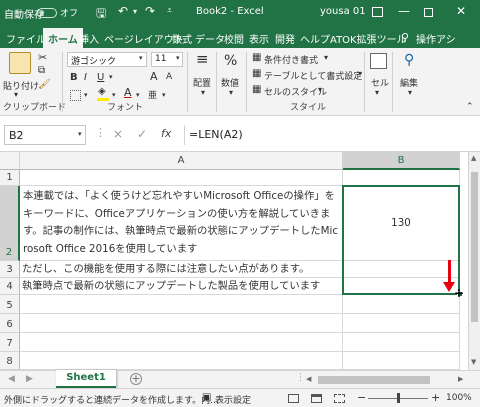 Image resolution: width=480 pixels, height=407 pixels. Describe the element at coordinates (169, 11) in the screenshot. I see `customize-toolbar-icon: ⩡` at that location.